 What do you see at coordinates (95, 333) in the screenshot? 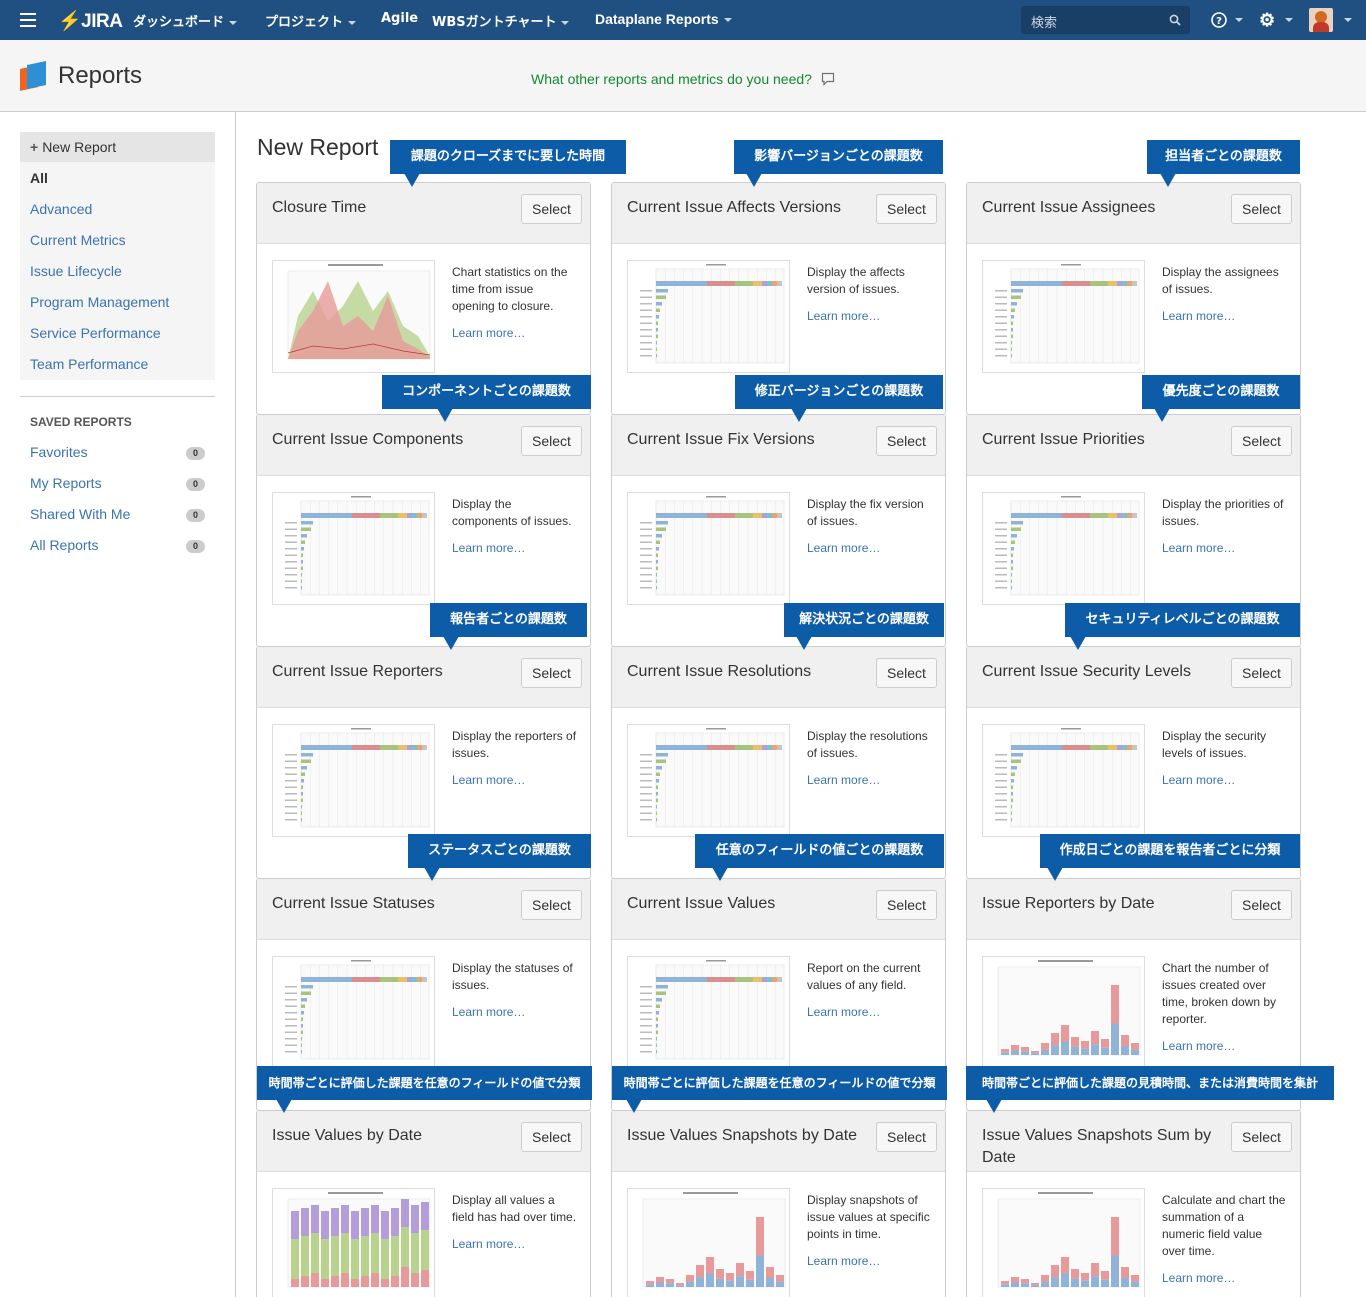
I see `sidebar-item-service-performance: Service Performance` at bounding box center [95, 333].